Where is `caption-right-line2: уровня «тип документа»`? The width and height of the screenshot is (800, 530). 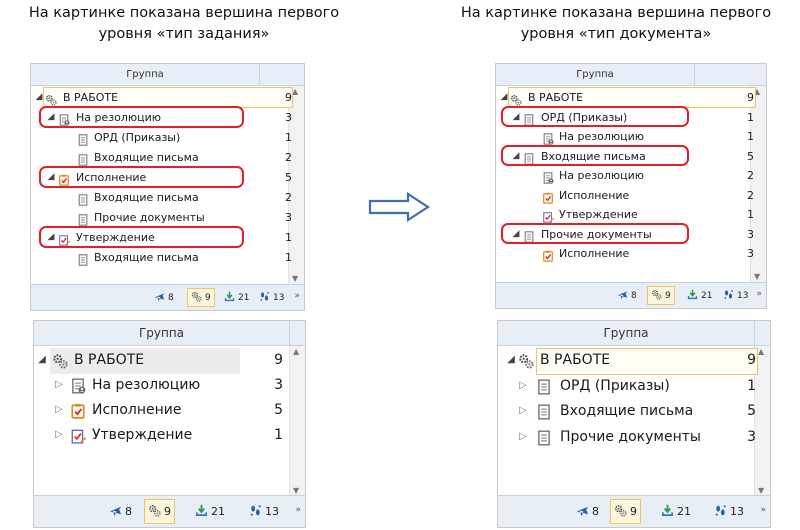 caption-right-line2: уровня «тип документа» is located at coordinates (616, 34).